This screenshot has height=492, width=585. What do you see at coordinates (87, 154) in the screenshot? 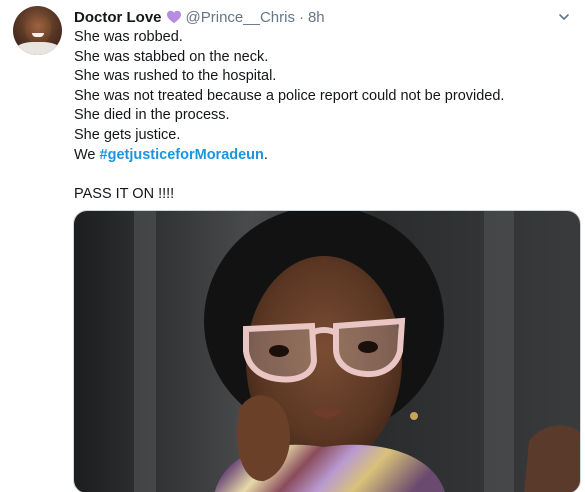
I see `tweet-line-prefix: We` at bounding box center [87, 154].